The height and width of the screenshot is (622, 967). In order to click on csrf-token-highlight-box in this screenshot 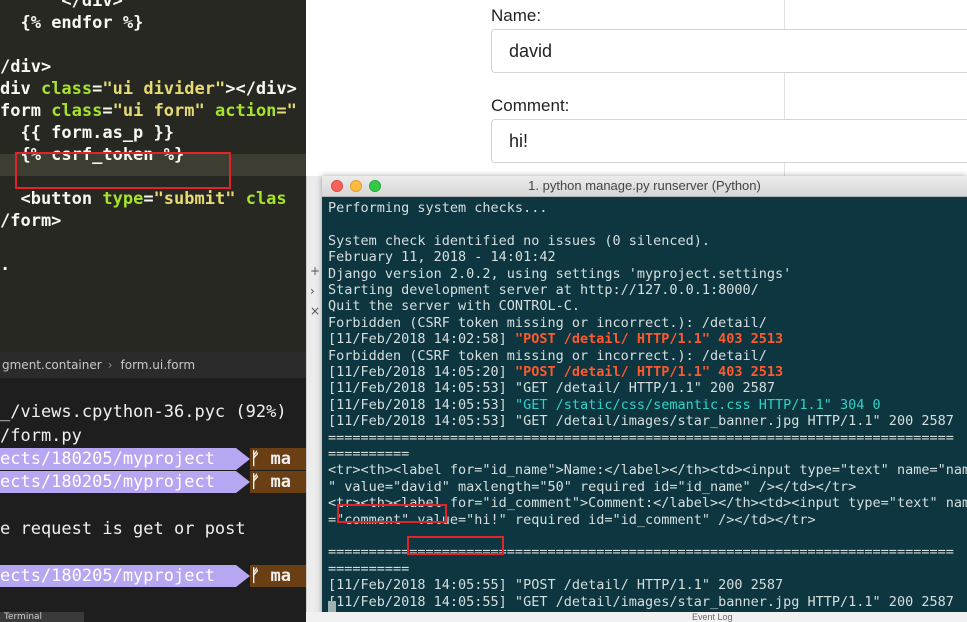, I will do `click(123, 170)`.